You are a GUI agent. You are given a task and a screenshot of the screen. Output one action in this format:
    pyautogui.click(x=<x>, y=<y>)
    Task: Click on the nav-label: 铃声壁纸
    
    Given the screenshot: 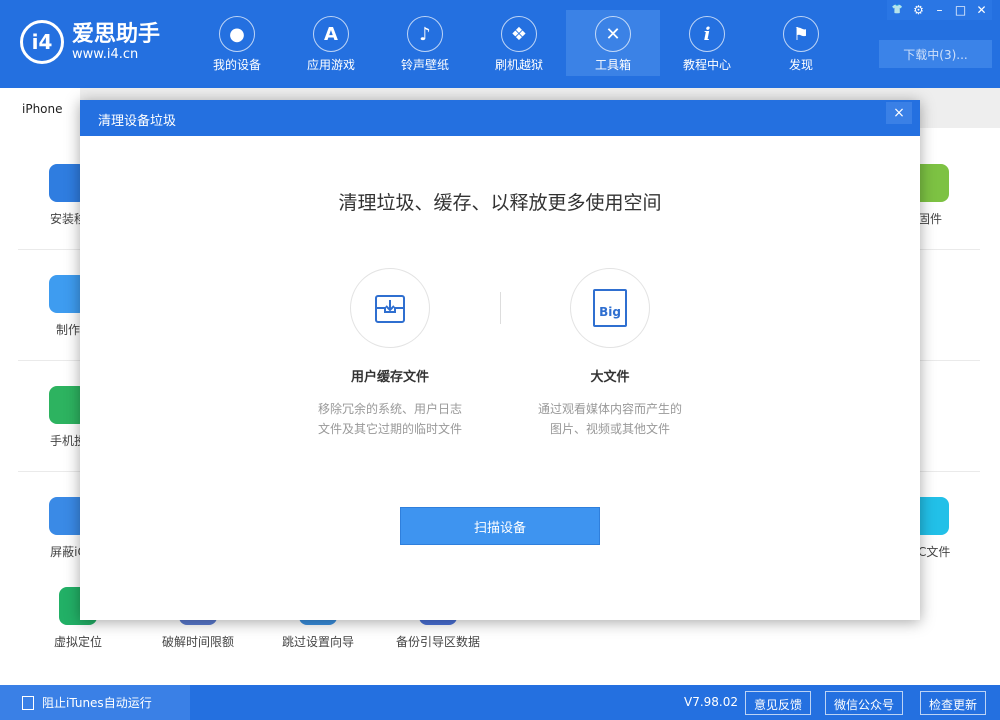 What is the action you would take?
    pyautogui.click(x=424, y=65)
    